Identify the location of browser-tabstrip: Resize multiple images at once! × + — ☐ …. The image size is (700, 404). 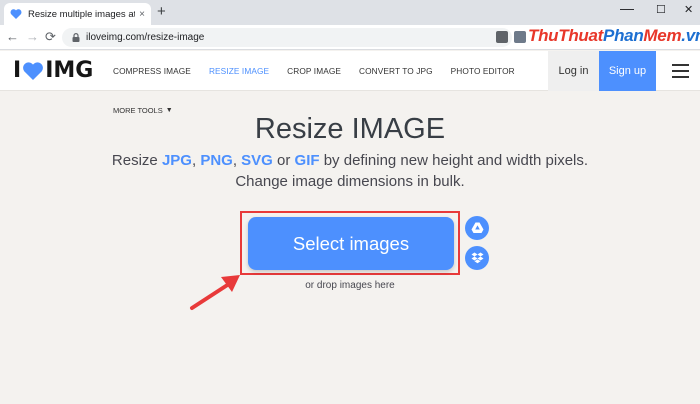
(350, 12).